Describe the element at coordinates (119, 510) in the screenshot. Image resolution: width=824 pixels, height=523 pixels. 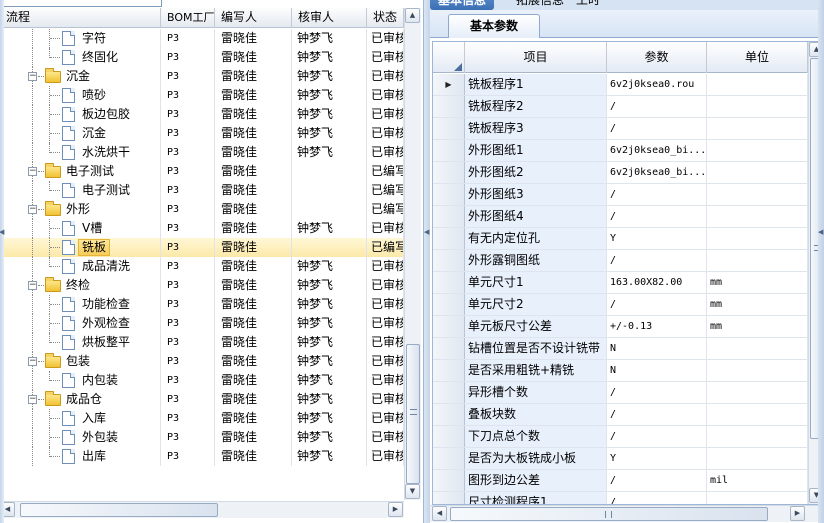
I see `scroll-thumb-h` at that location.